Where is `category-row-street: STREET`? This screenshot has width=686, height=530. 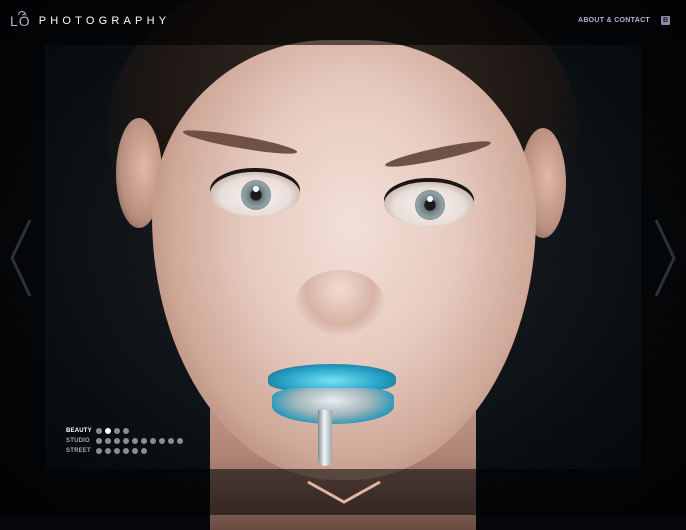 category-row-street: STREET is located at coordinates (126, 451).